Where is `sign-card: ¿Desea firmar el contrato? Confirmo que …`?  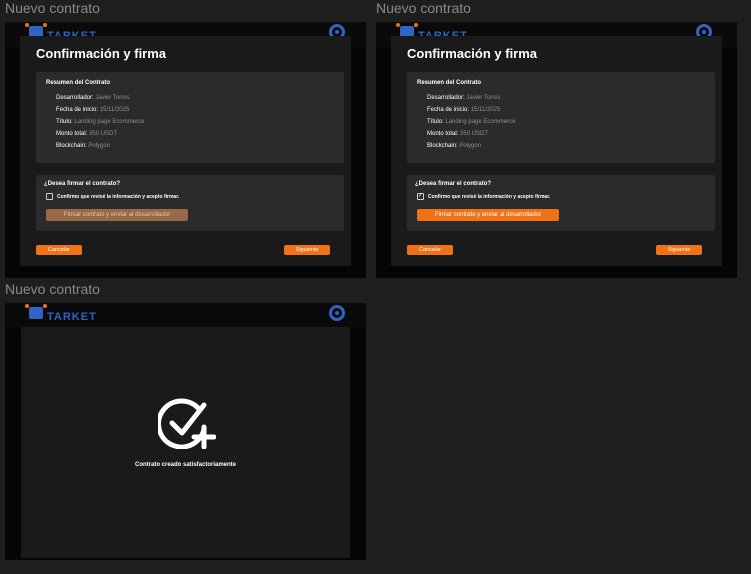
sign-card: ¿Desea firmar el contrato? Confirmo que … is located at coordinates (190, 203).